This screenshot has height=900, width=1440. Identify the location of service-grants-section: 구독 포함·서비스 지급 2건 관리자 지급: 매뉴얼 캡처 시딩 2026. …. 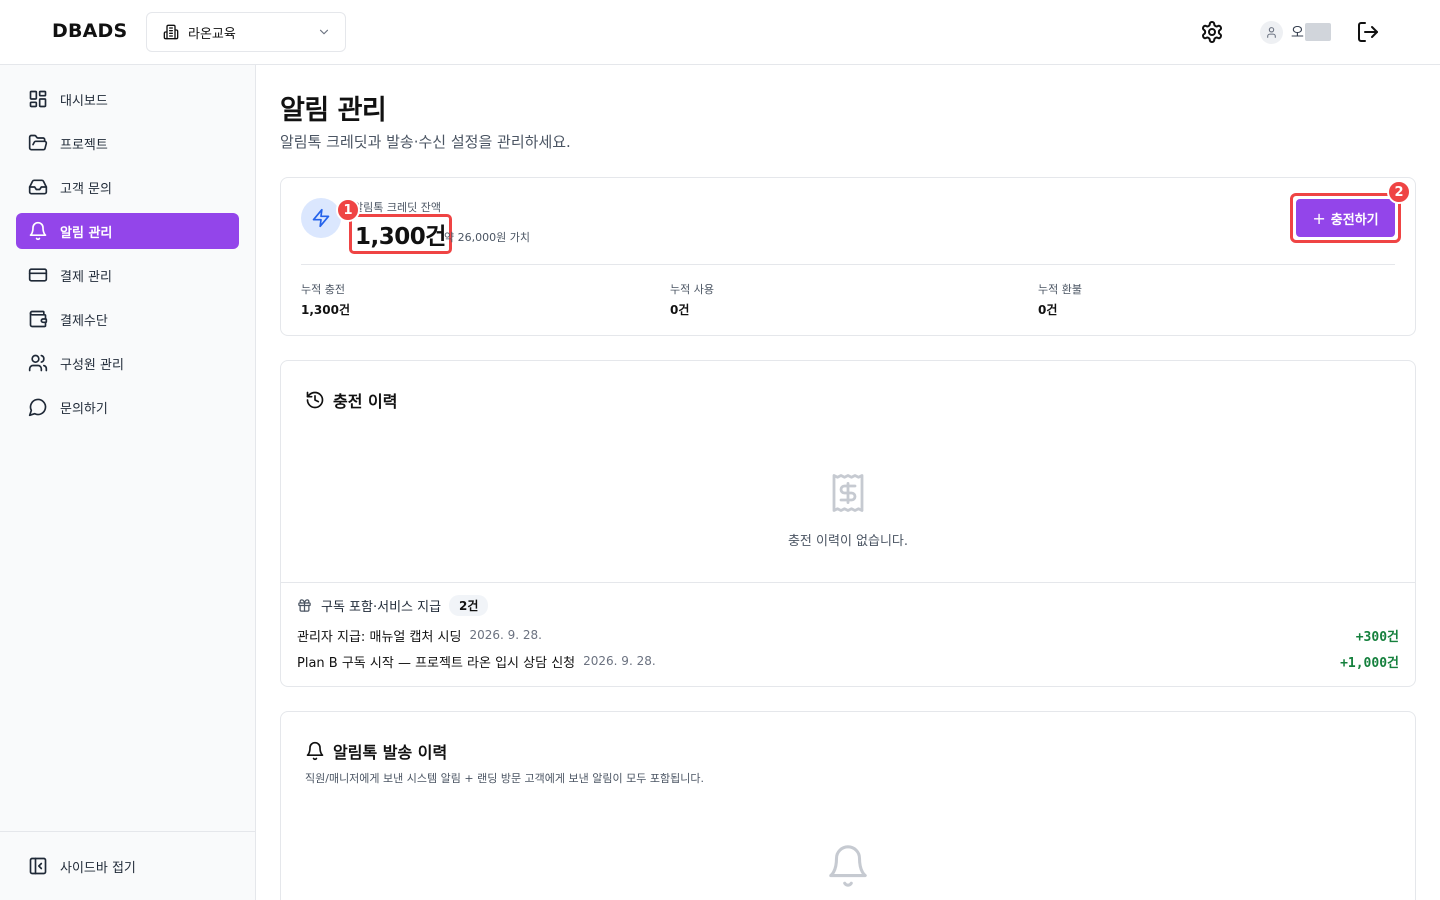
(848, 634).